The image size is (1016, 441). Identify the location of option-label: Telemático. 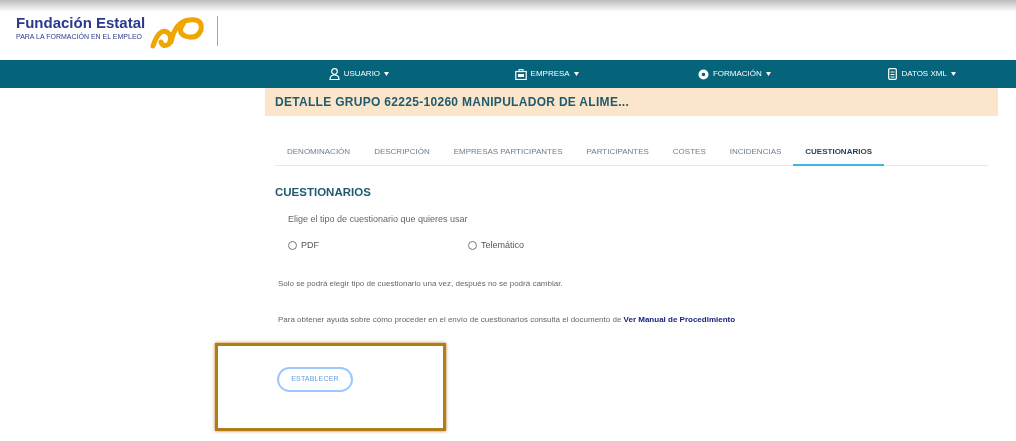
(503, 245).